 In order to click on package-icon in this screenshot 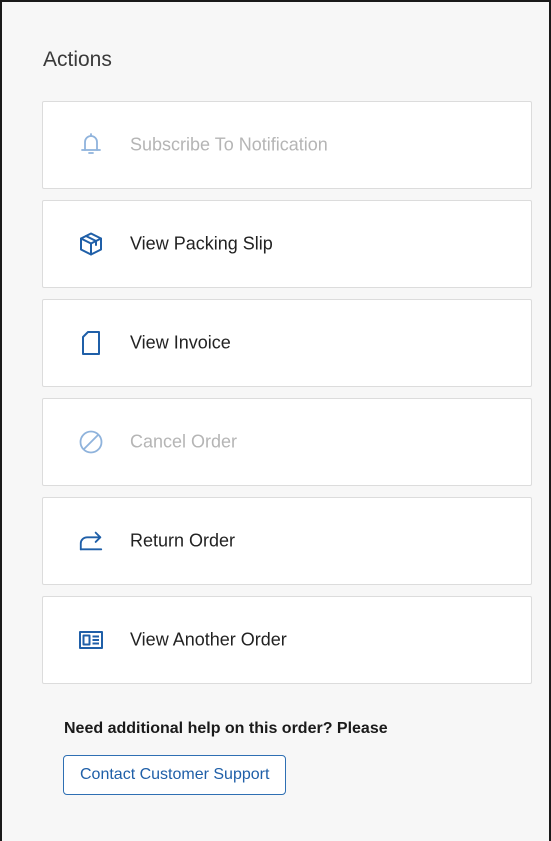, I will do `click(91, 244)`.